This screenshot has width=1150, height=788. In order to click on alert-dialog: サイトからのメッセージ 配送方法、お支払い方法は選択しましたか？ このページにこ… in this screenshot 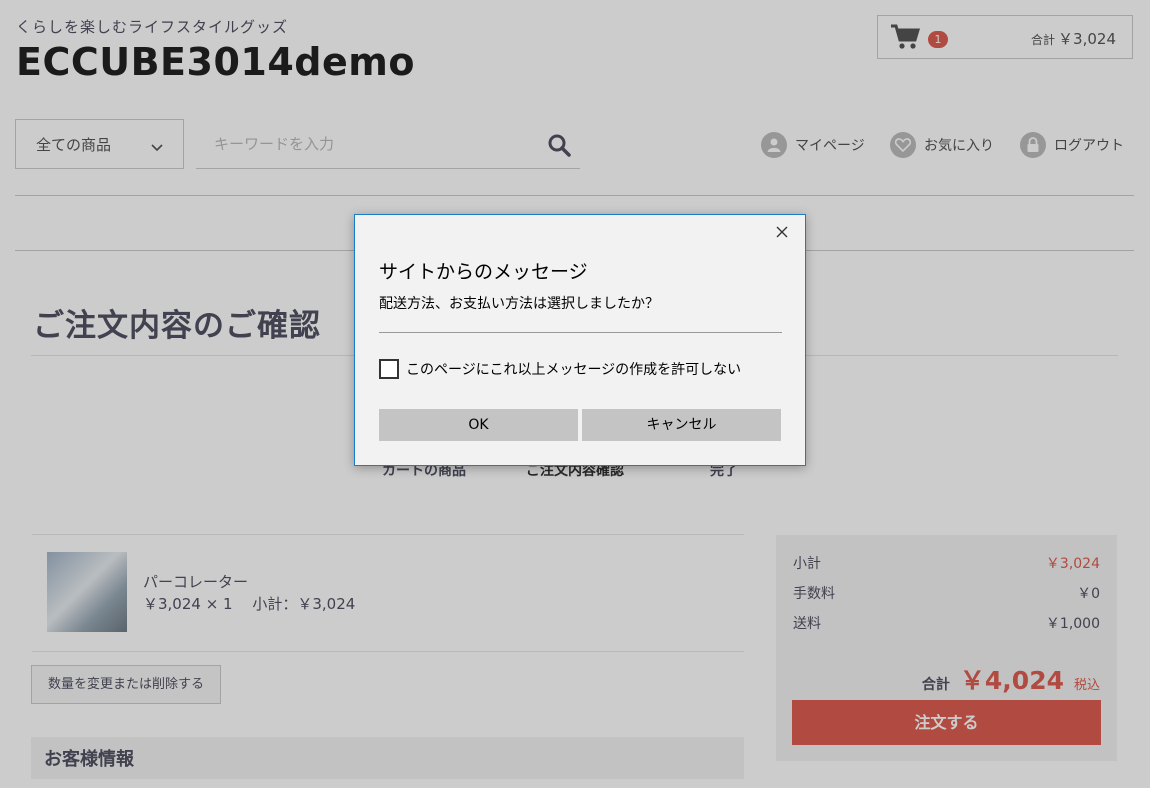, I will do `click(580, 340)`.